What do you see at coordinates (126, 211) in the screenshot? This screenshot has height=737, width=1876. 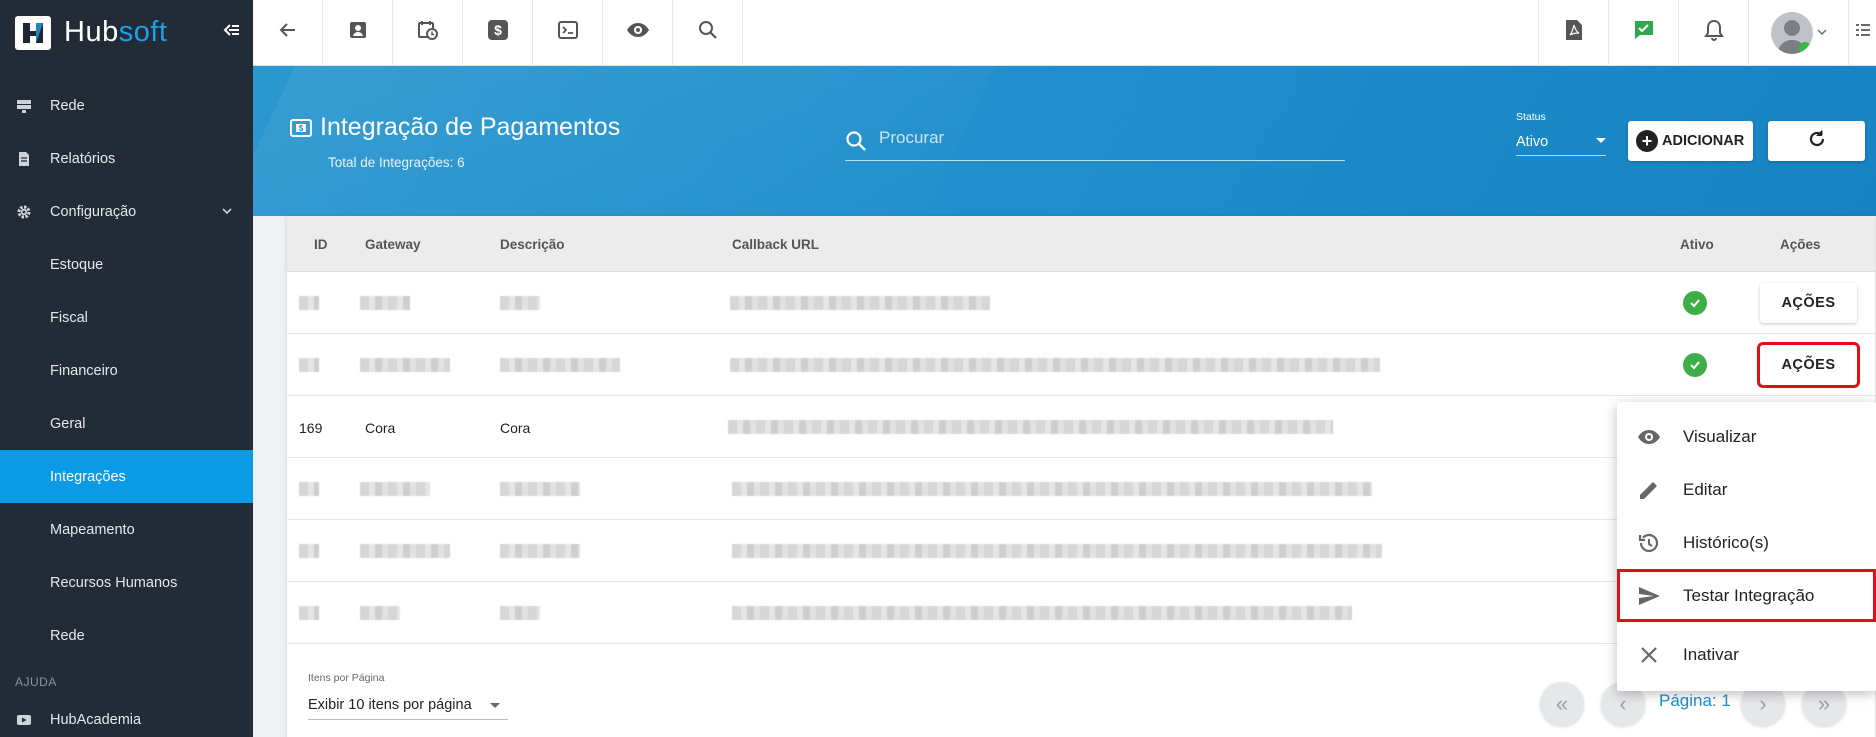 I see `sidebar-item-configuracao: Configuração` at bounding box center [126, 211].